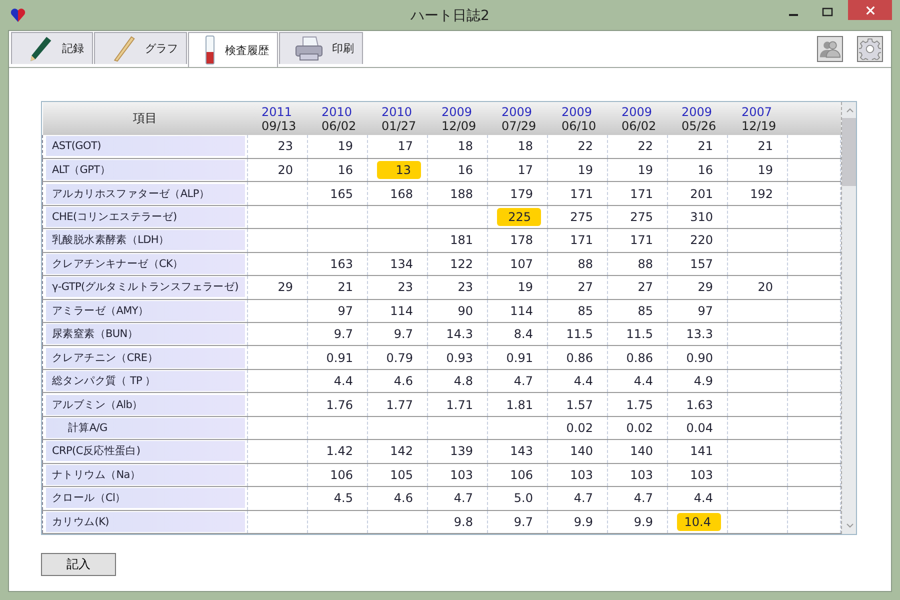  What do you see at coordinates (701, 451) in the screenshot?
I see `table-cell-text: 141` at bounding box center [701, 451].